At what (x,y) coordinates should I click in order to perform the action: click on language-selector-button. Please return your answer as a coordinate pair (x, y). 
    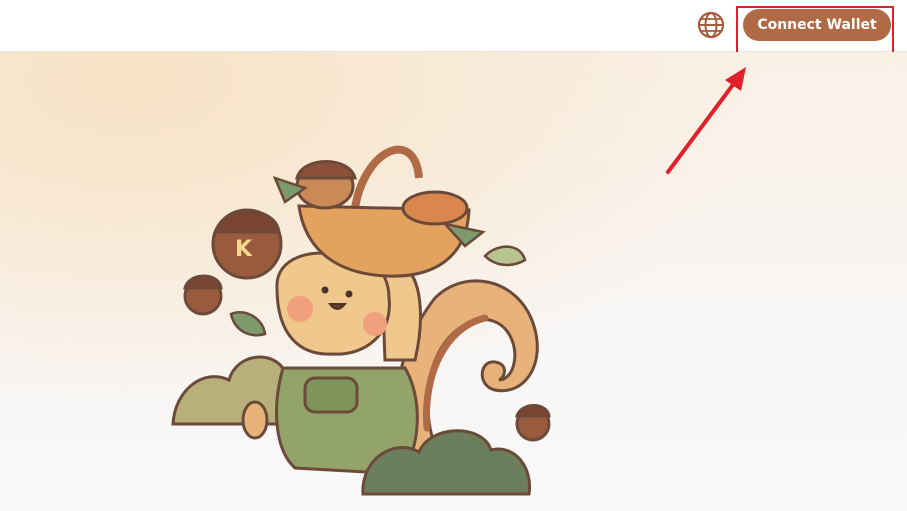
    Looking at the image, I should click on (711, 25).